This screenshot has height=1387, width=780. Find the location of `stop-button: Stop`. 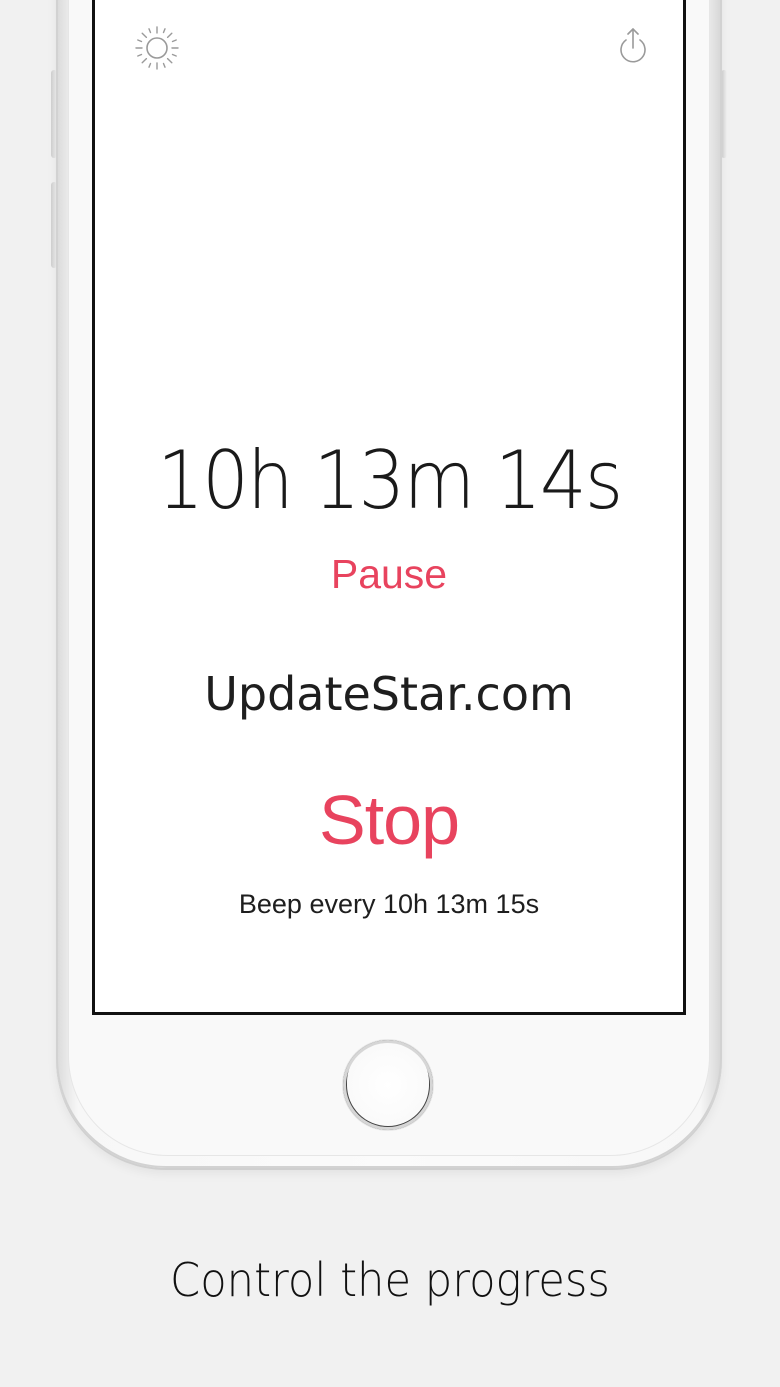

stop-button: Stop is located at coordinates (389, 820).